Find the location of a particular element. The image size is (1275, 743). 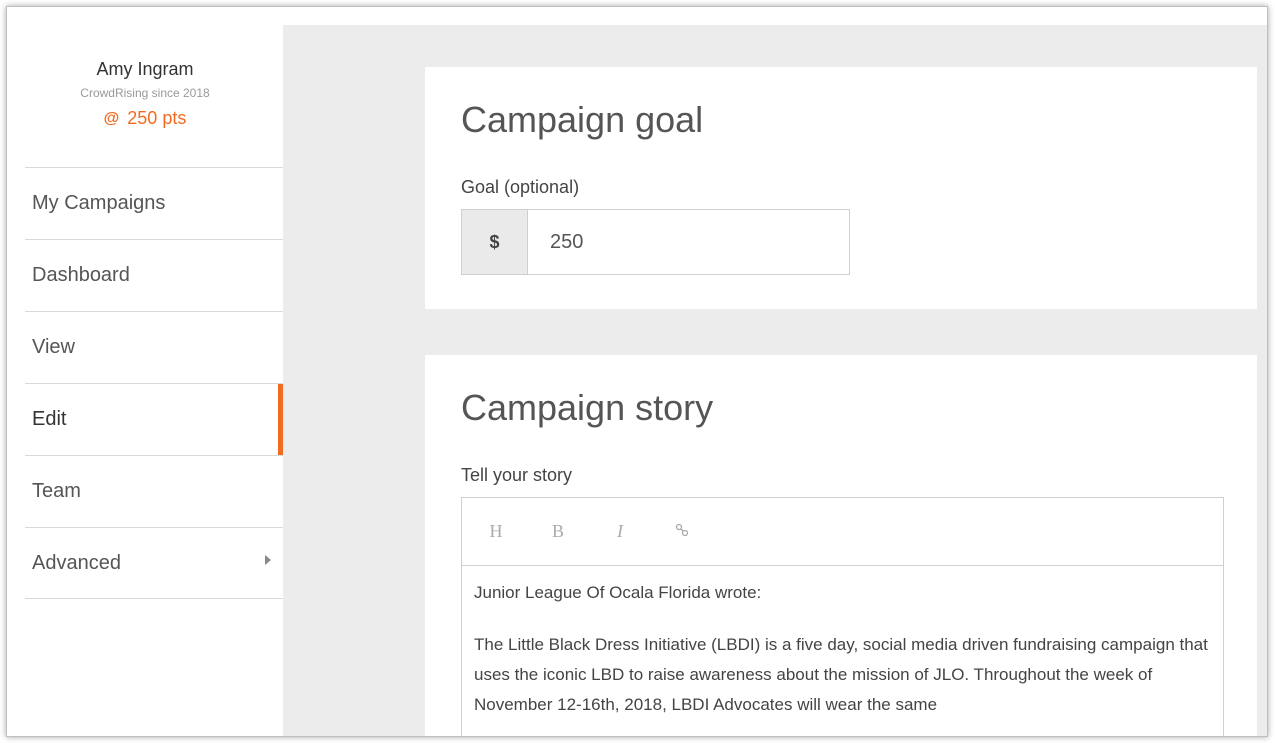

sidebar-item-dashboard: Dashboard is located at coordinates (154, 275).